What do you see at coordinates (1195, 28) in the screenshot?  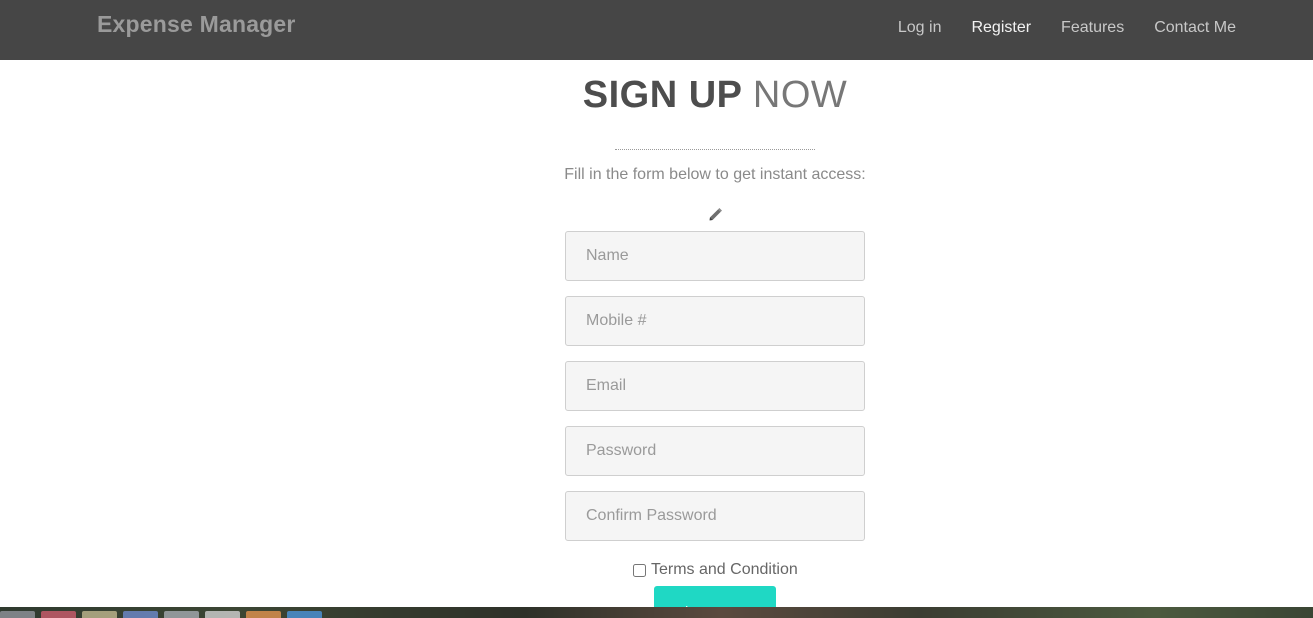 I see `nav-link-contact-me: Contact Me` at bounding box center [1195, 28].